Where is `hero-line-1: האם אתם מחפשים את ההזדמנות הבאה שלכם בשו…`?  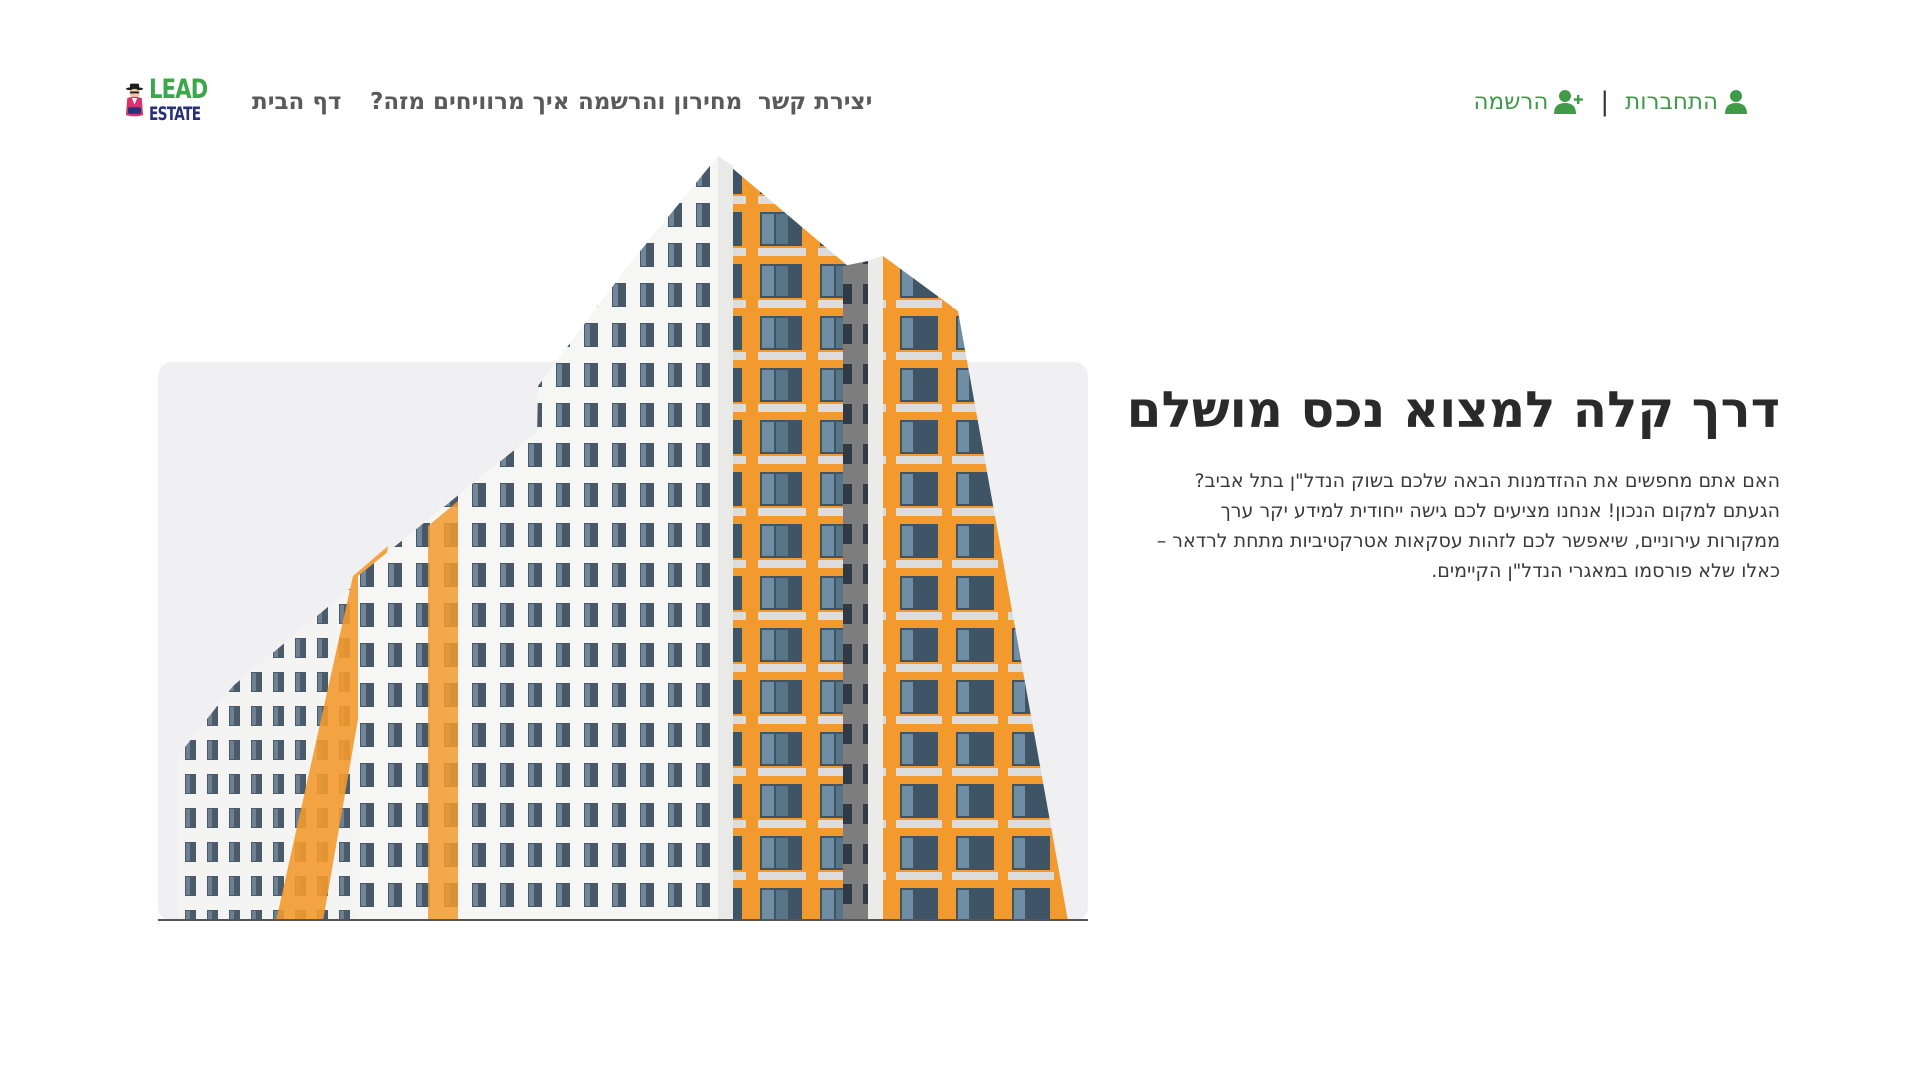
hero-line-1: האם אתם מחפשים את ההזדמנות הבאה שלכם בשו… is located at coordinates (1487, 481).